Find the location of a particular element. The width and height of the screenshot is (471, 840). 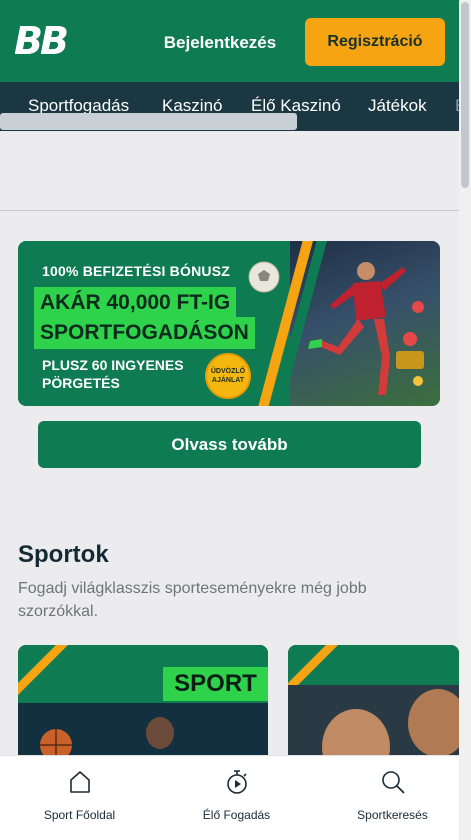

banner-headline-2: SPORTFOGADÁSON is located at coordinates (144, 333).